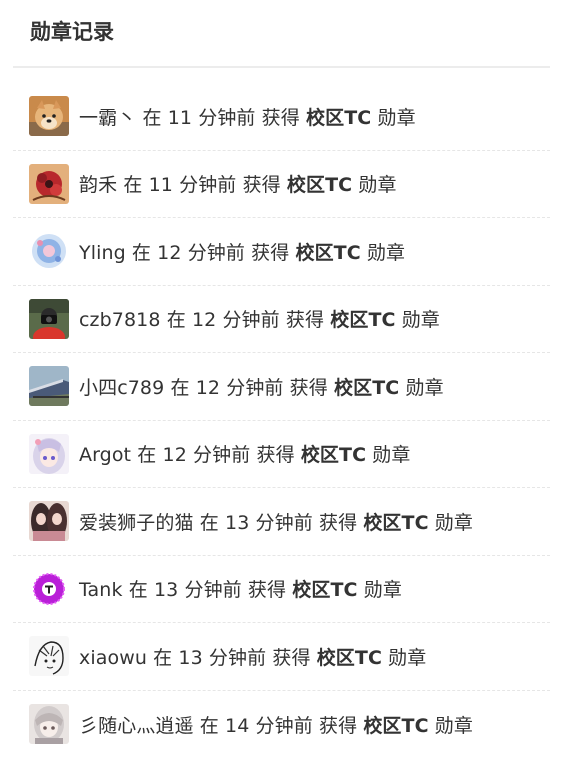 This screenshot has height=758, width=563. What do you see at coordinates (49, 588) in the screenshot?
I see `purple-t-avatar` at bounding box center [49, 588].